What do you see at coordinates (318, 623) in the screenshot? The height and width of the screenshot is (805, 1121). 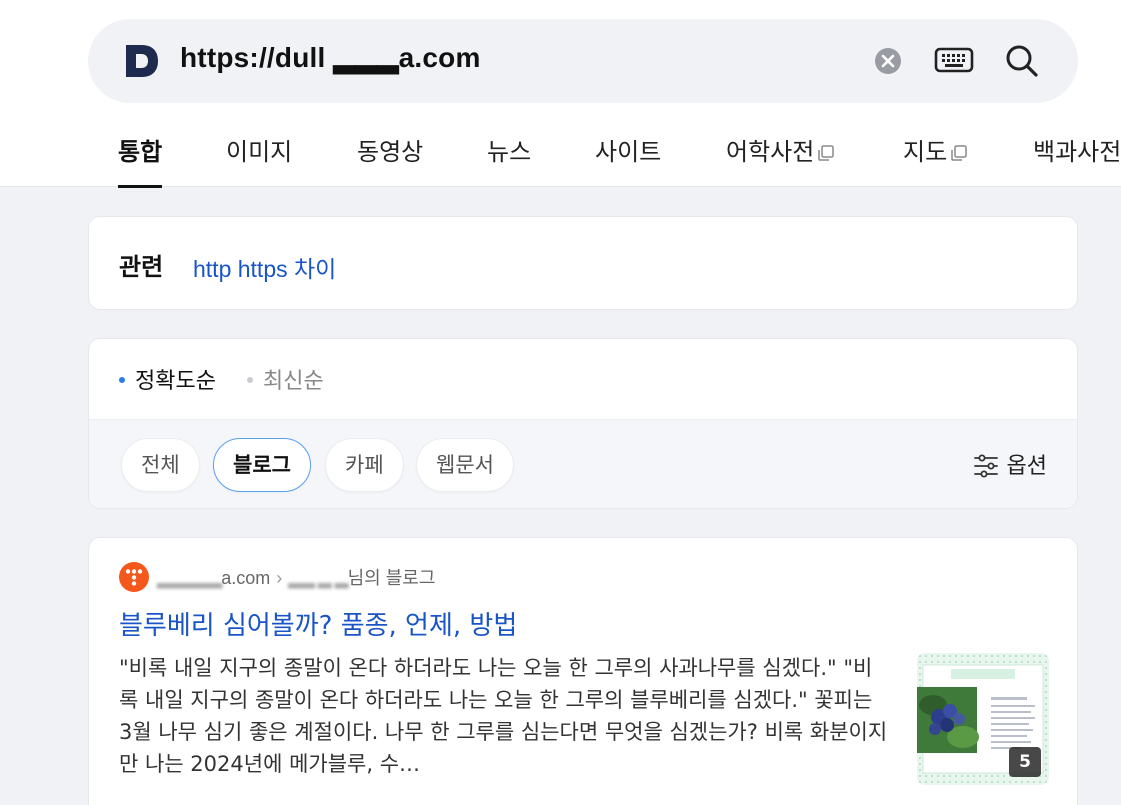 I see `result-title: 블루베리 심어볼까? 품종, 언제, 방법` at bounding box center [318, 623].